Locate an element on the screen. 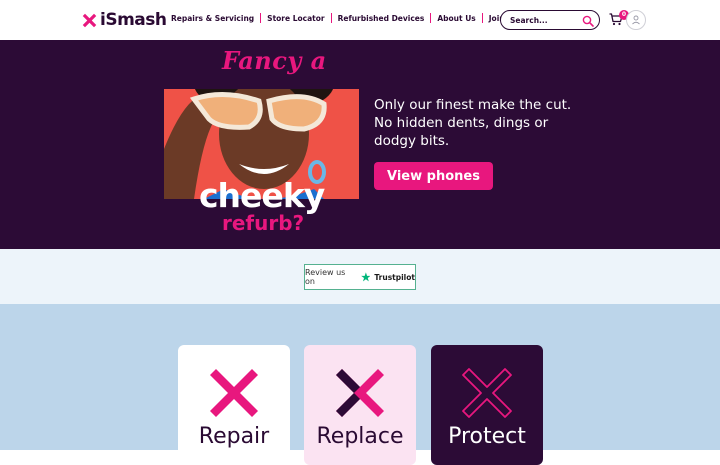  protect-card: Protect is located at coordinates (487, 405).